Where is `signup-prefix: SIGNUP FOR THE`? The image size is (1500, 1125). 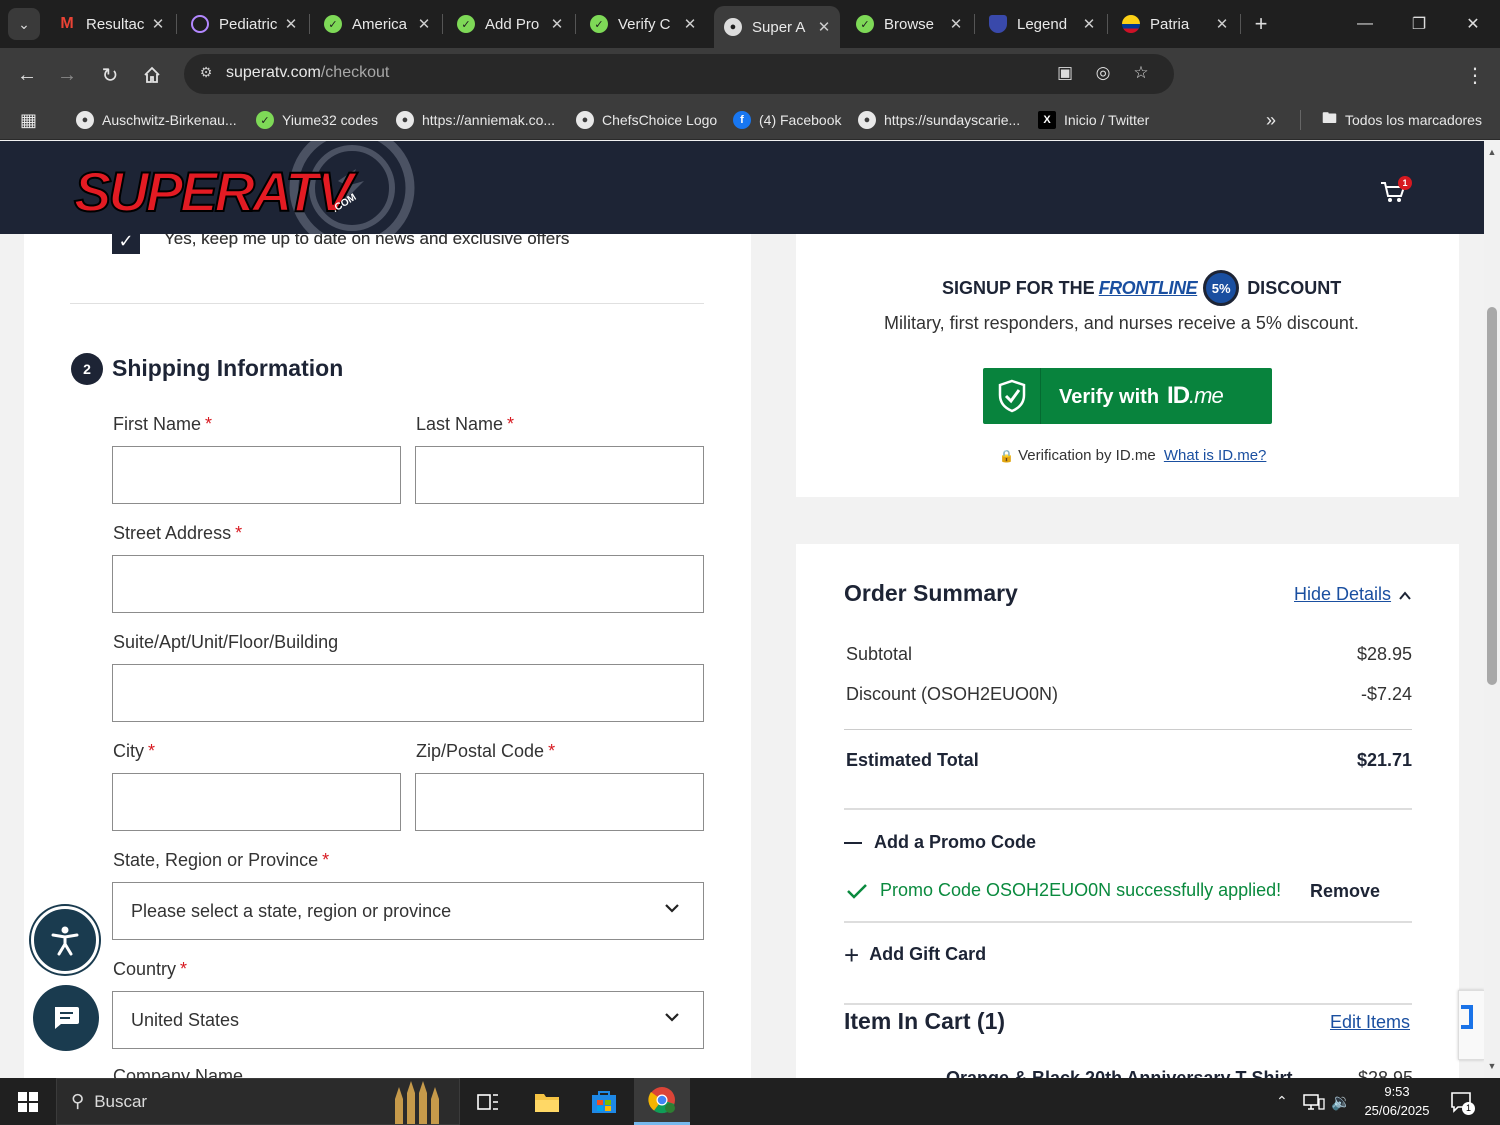 signup-prefix: SIGNUP FOR THE is located at coordinates (1018, 287).